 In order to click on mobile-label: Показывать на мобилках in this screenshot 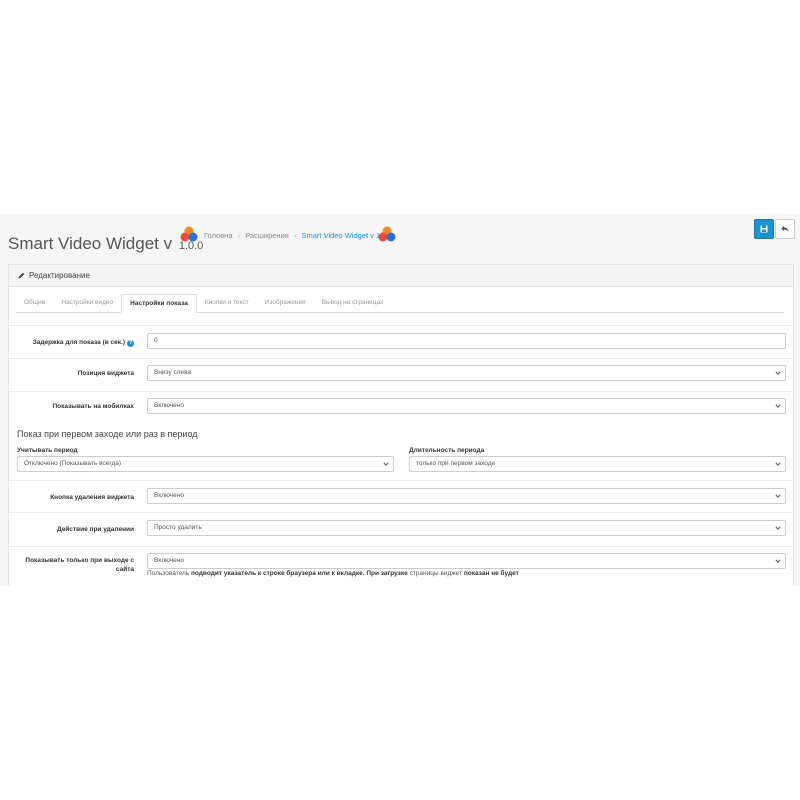, I will do `click(93, 406)`.